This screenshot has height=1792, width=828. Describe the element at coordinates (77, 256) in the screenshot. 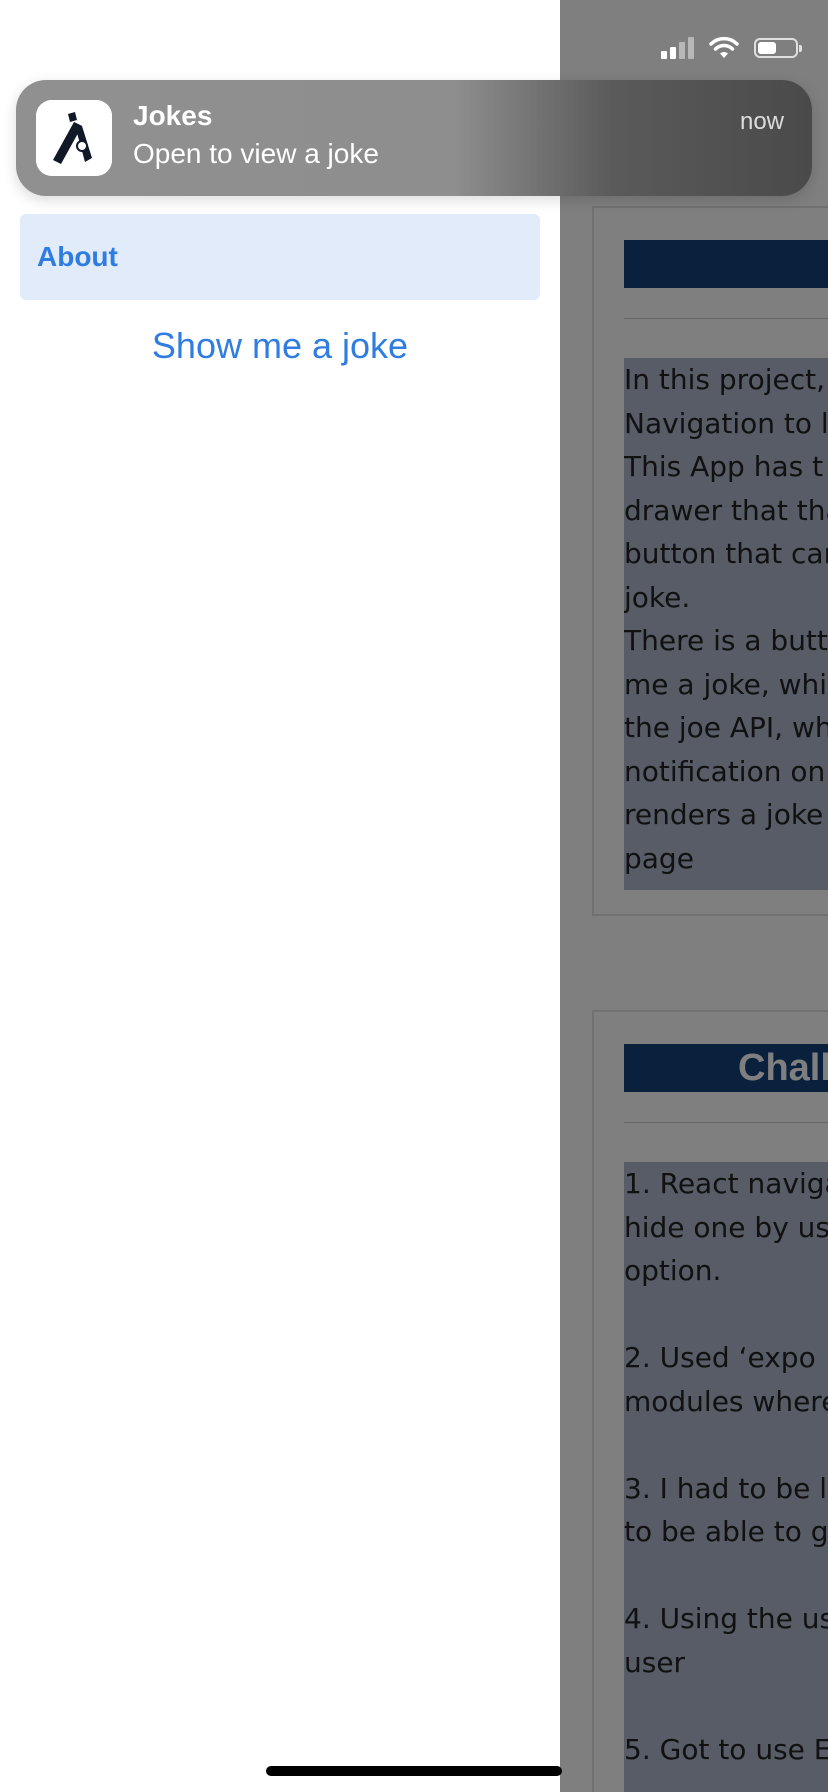

I see `drawer-item-label: About` at that location.